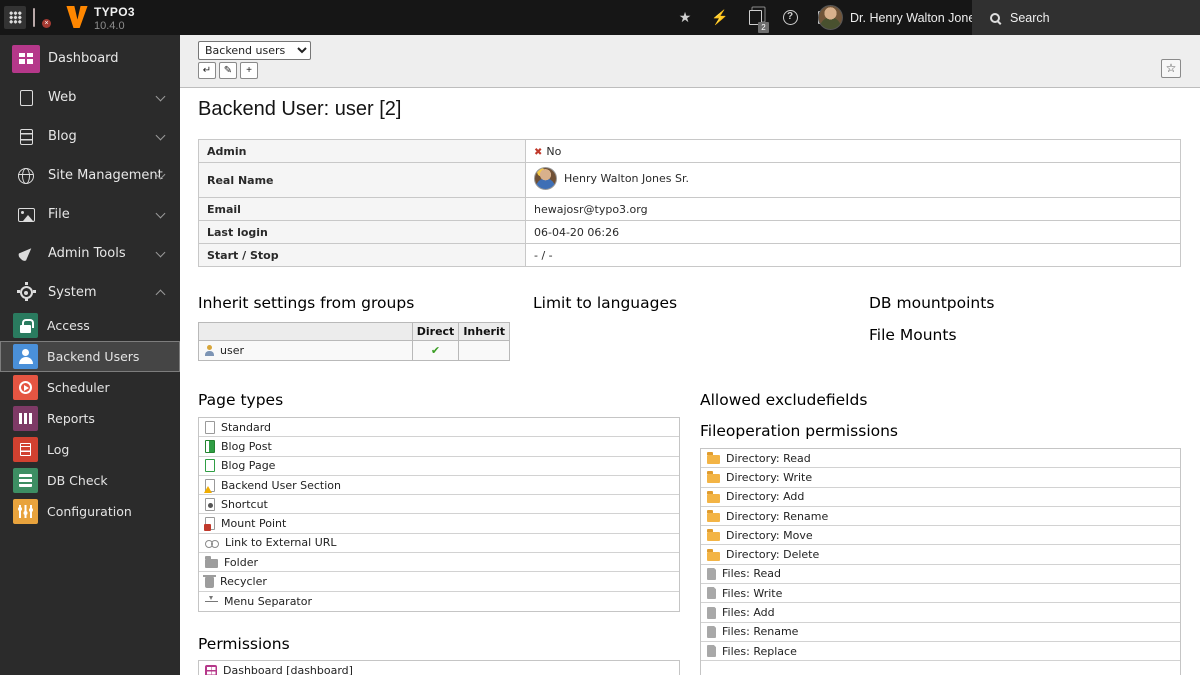 Image resolution: width=1200 pixels, height=675 pixels. I want to click on list-item: Link to External URL, so click(439, 544).